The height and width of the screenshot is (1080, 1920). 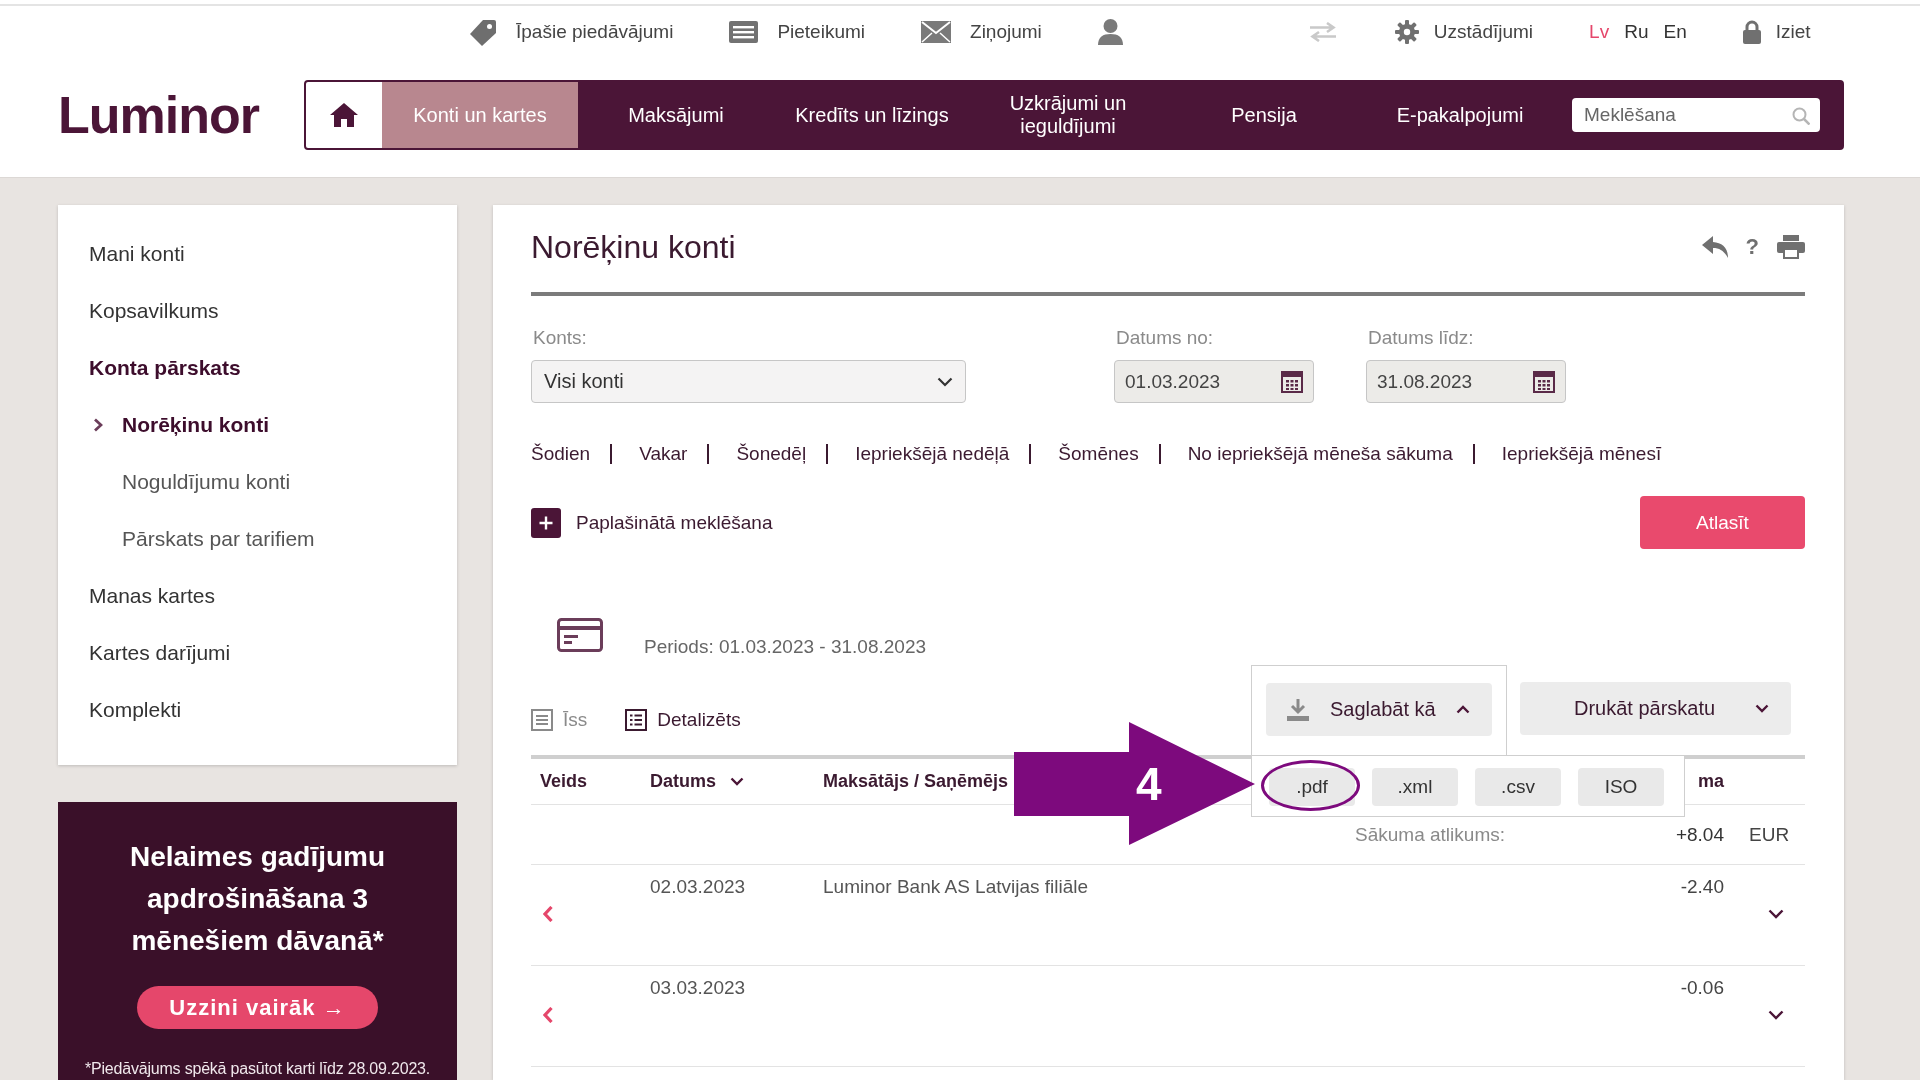 I want to click on undo-icon, so click(x=1714, y=247).